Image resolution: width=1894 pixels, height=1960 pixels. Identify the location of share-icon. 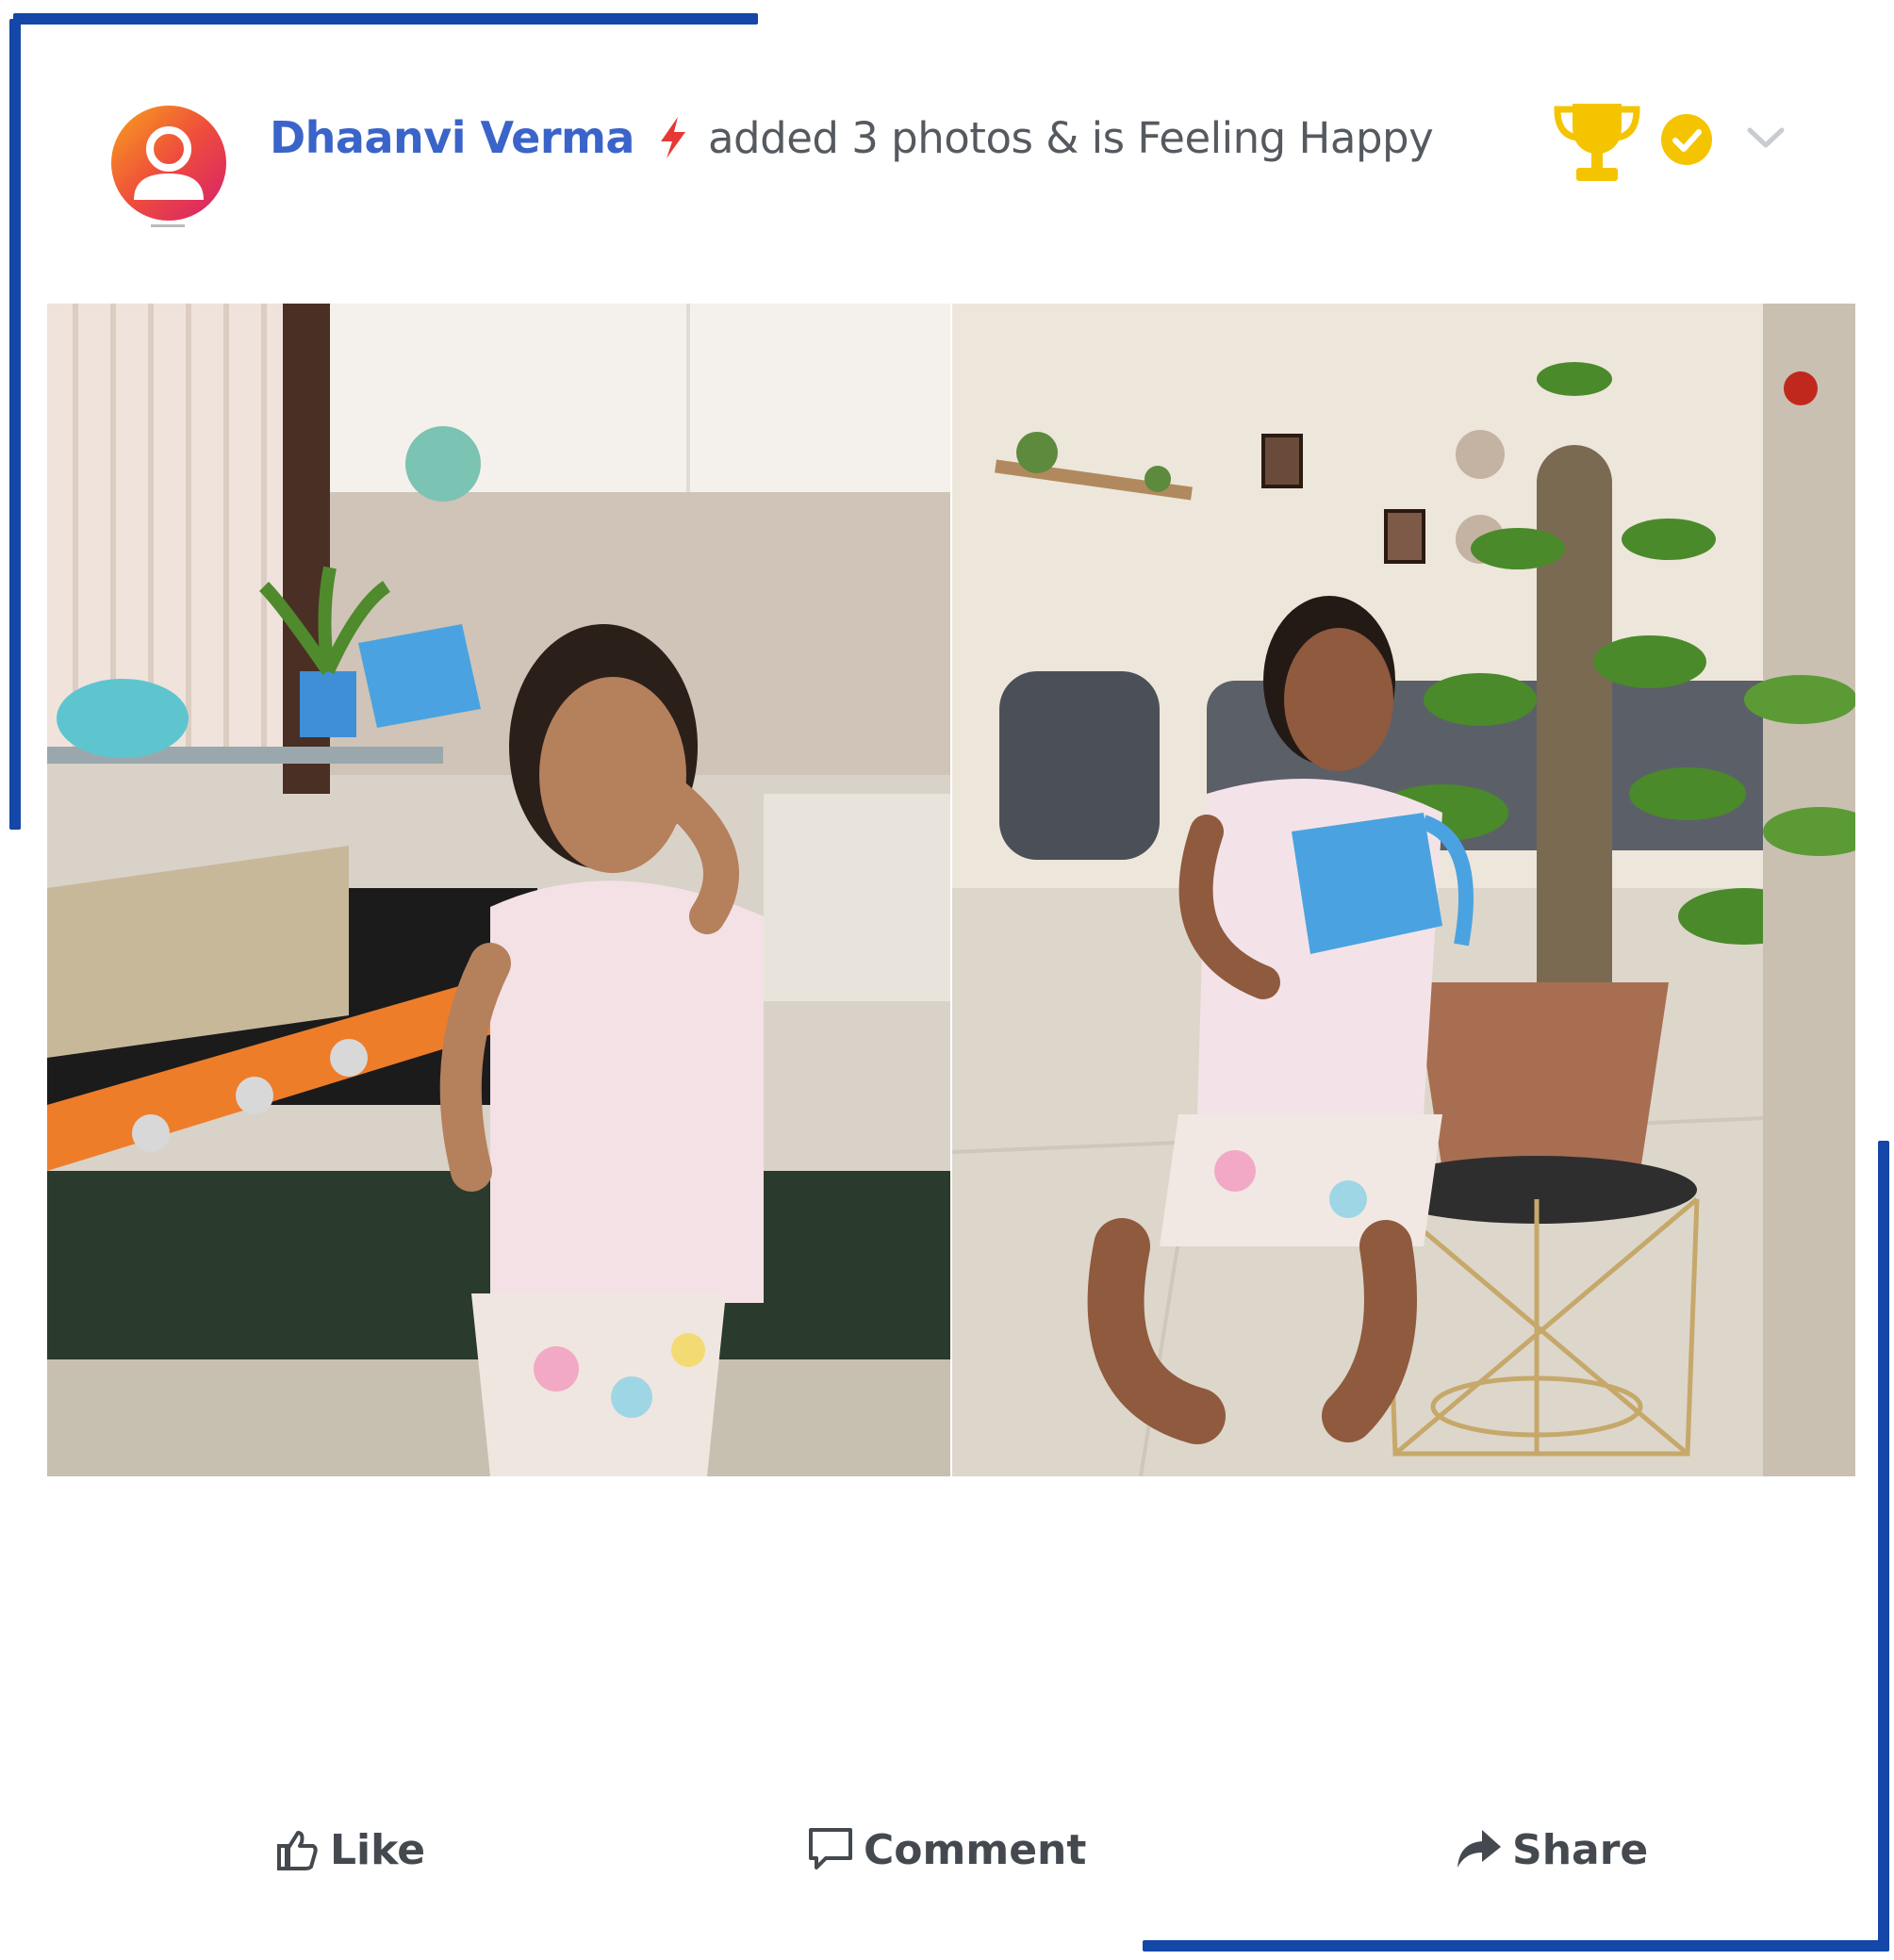
(1479, 1849).